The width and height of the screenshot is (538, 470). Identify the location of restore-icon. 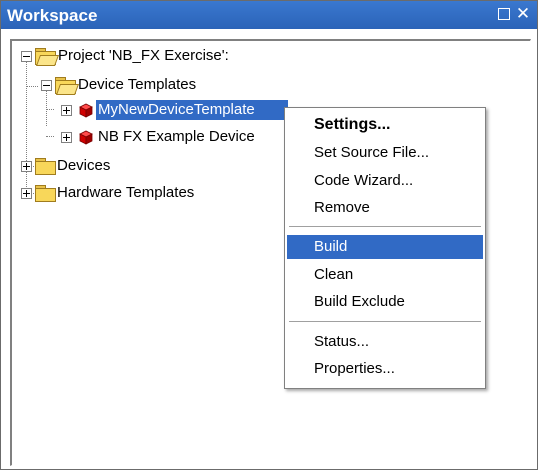
(504, 14).